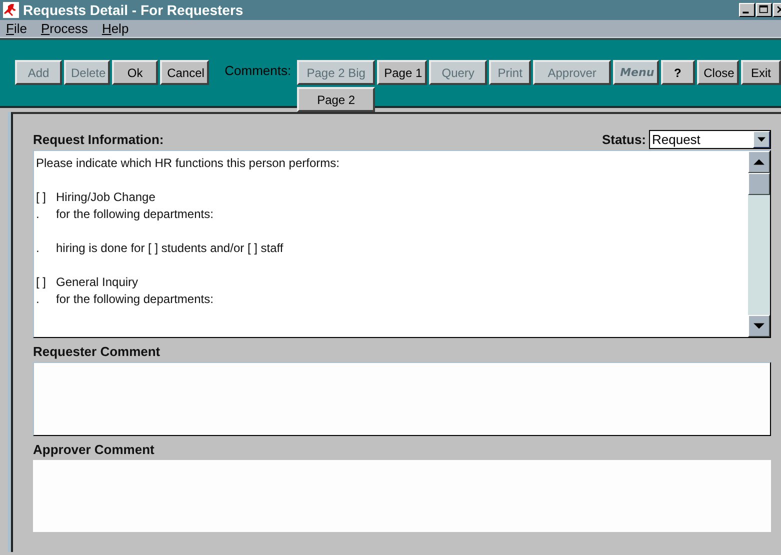 The height and width of the screenshot is (555, 781). Describe the element at coordinates (170, 248) in the screenshot. I see `text-line: hiring is done for [ ] students and/or [ ] staff` at that location.